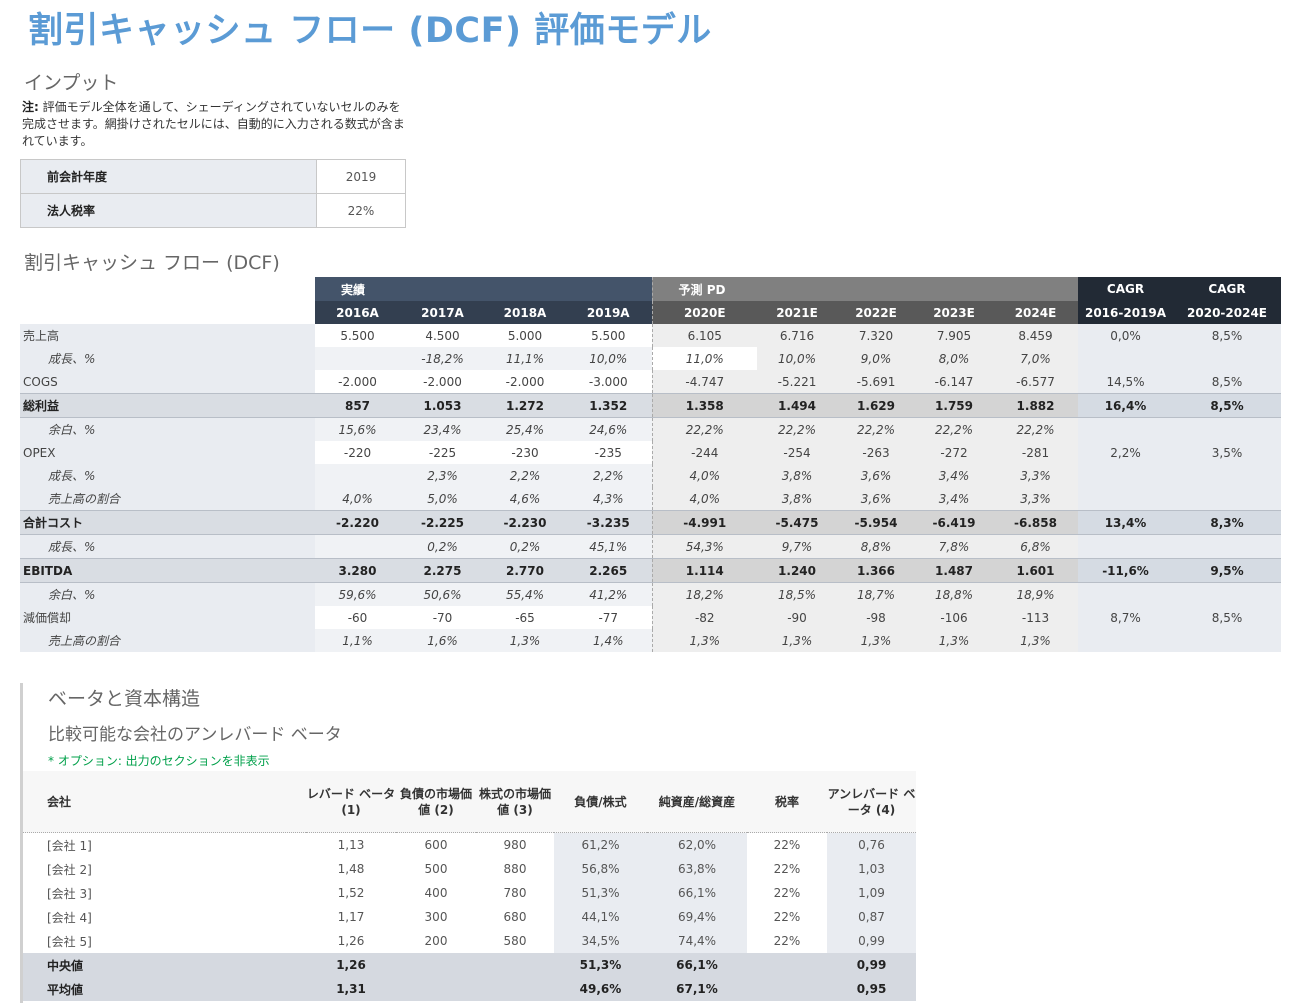  I want to click on year-header: 2016-2019A, so click(1126, 312).